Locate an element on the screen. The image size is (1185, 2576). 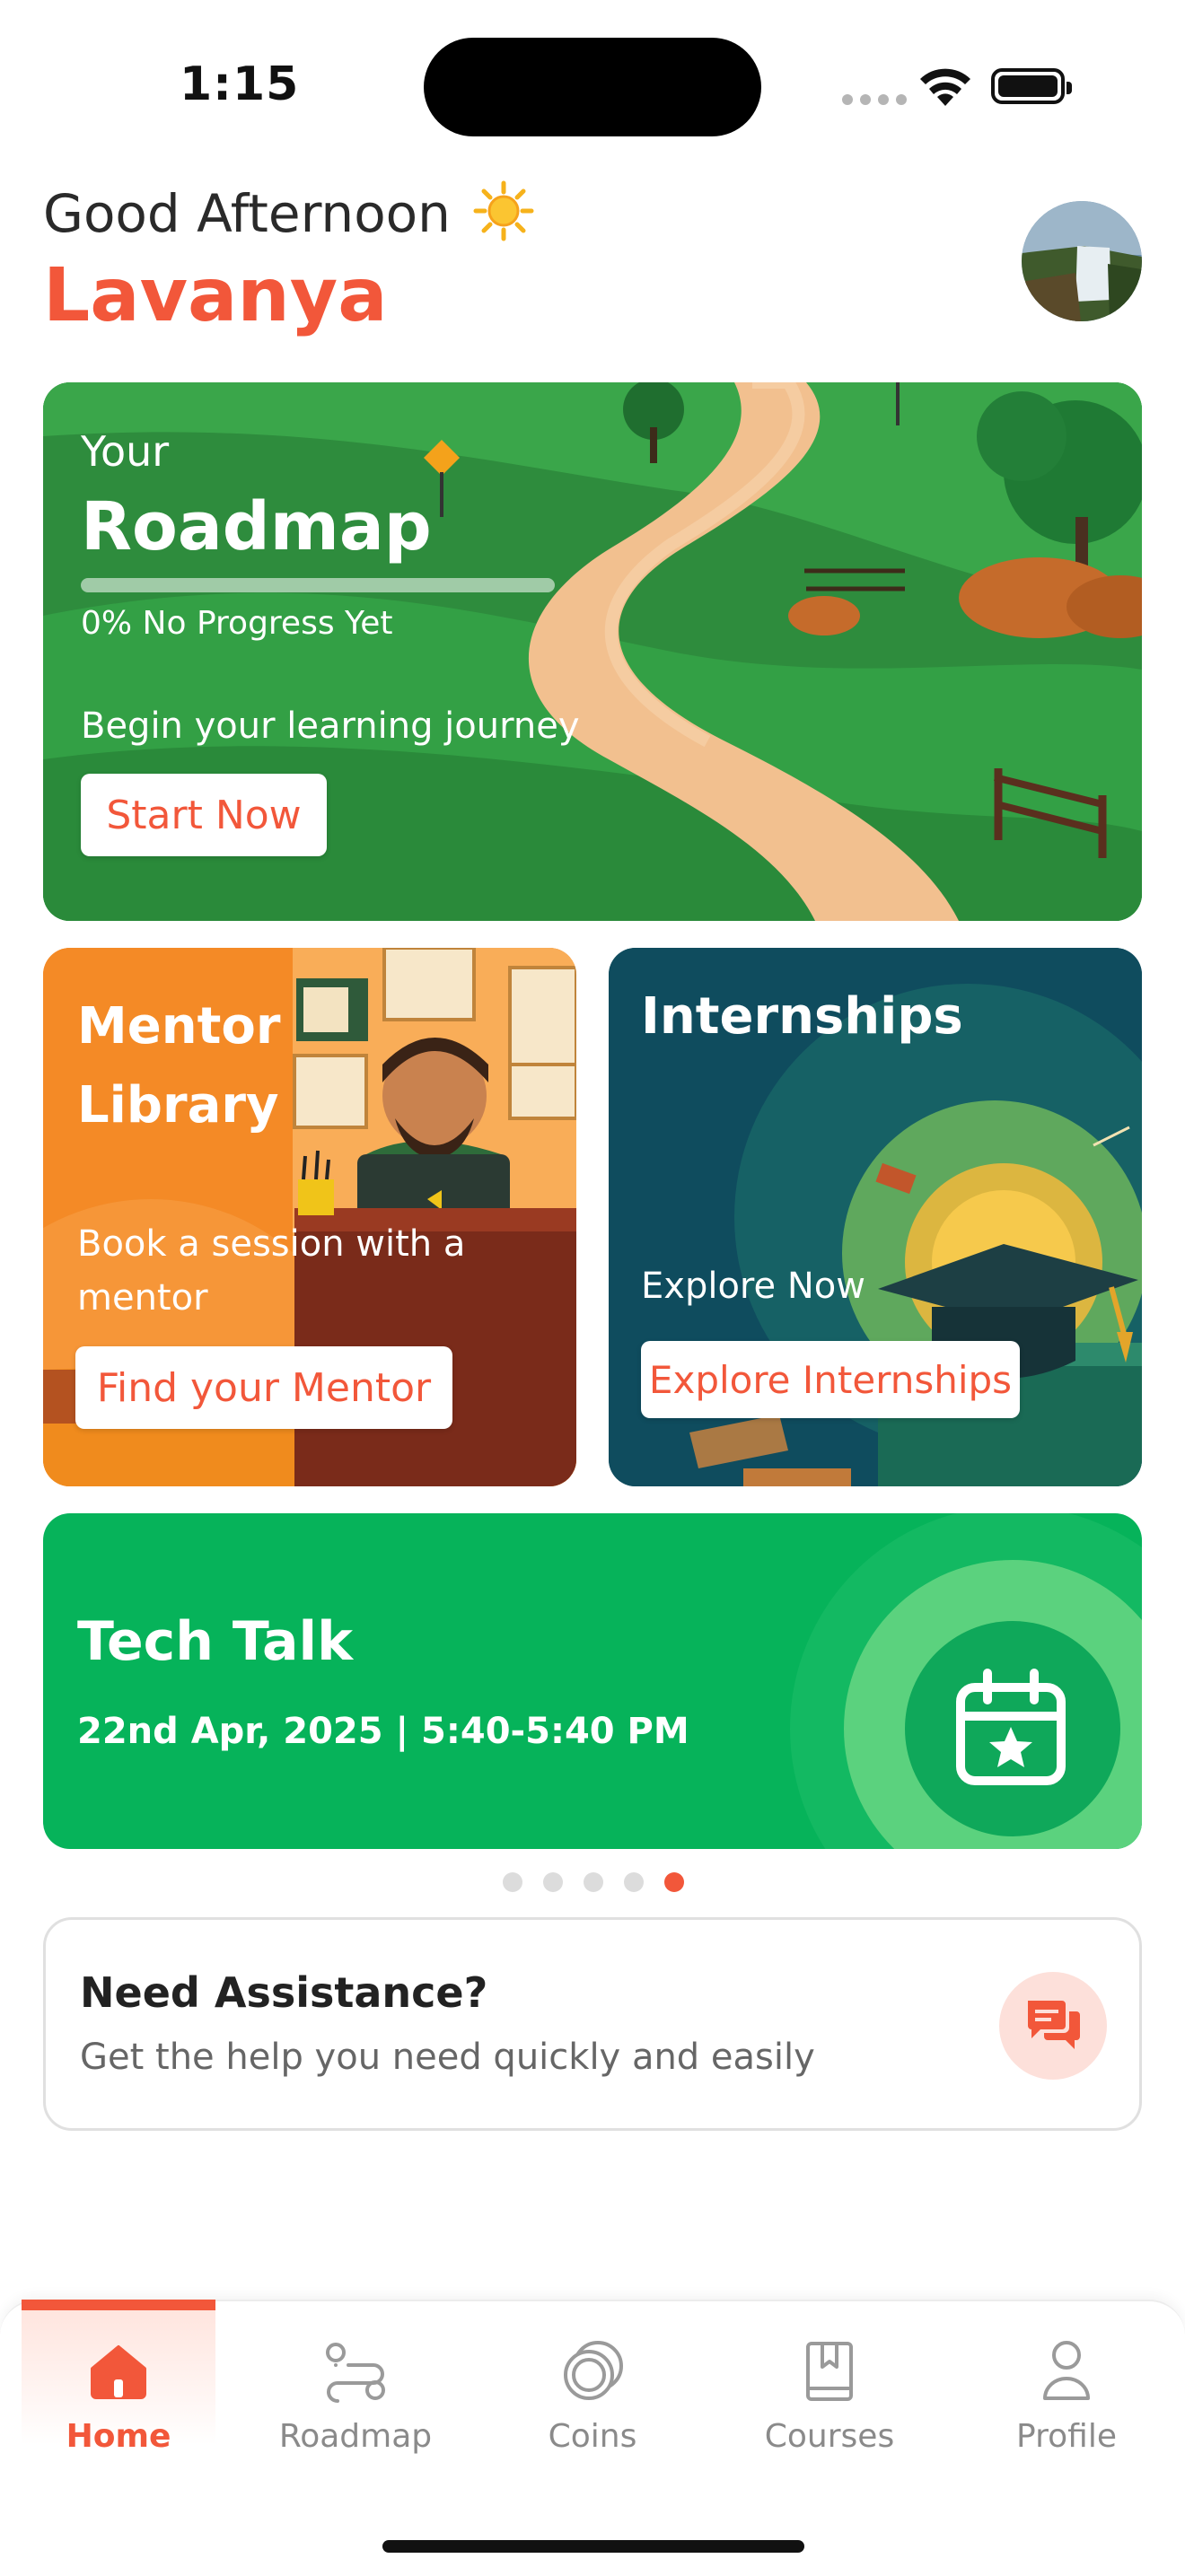
mentor-title-line2: Library is located at coordinates (178, 1105).